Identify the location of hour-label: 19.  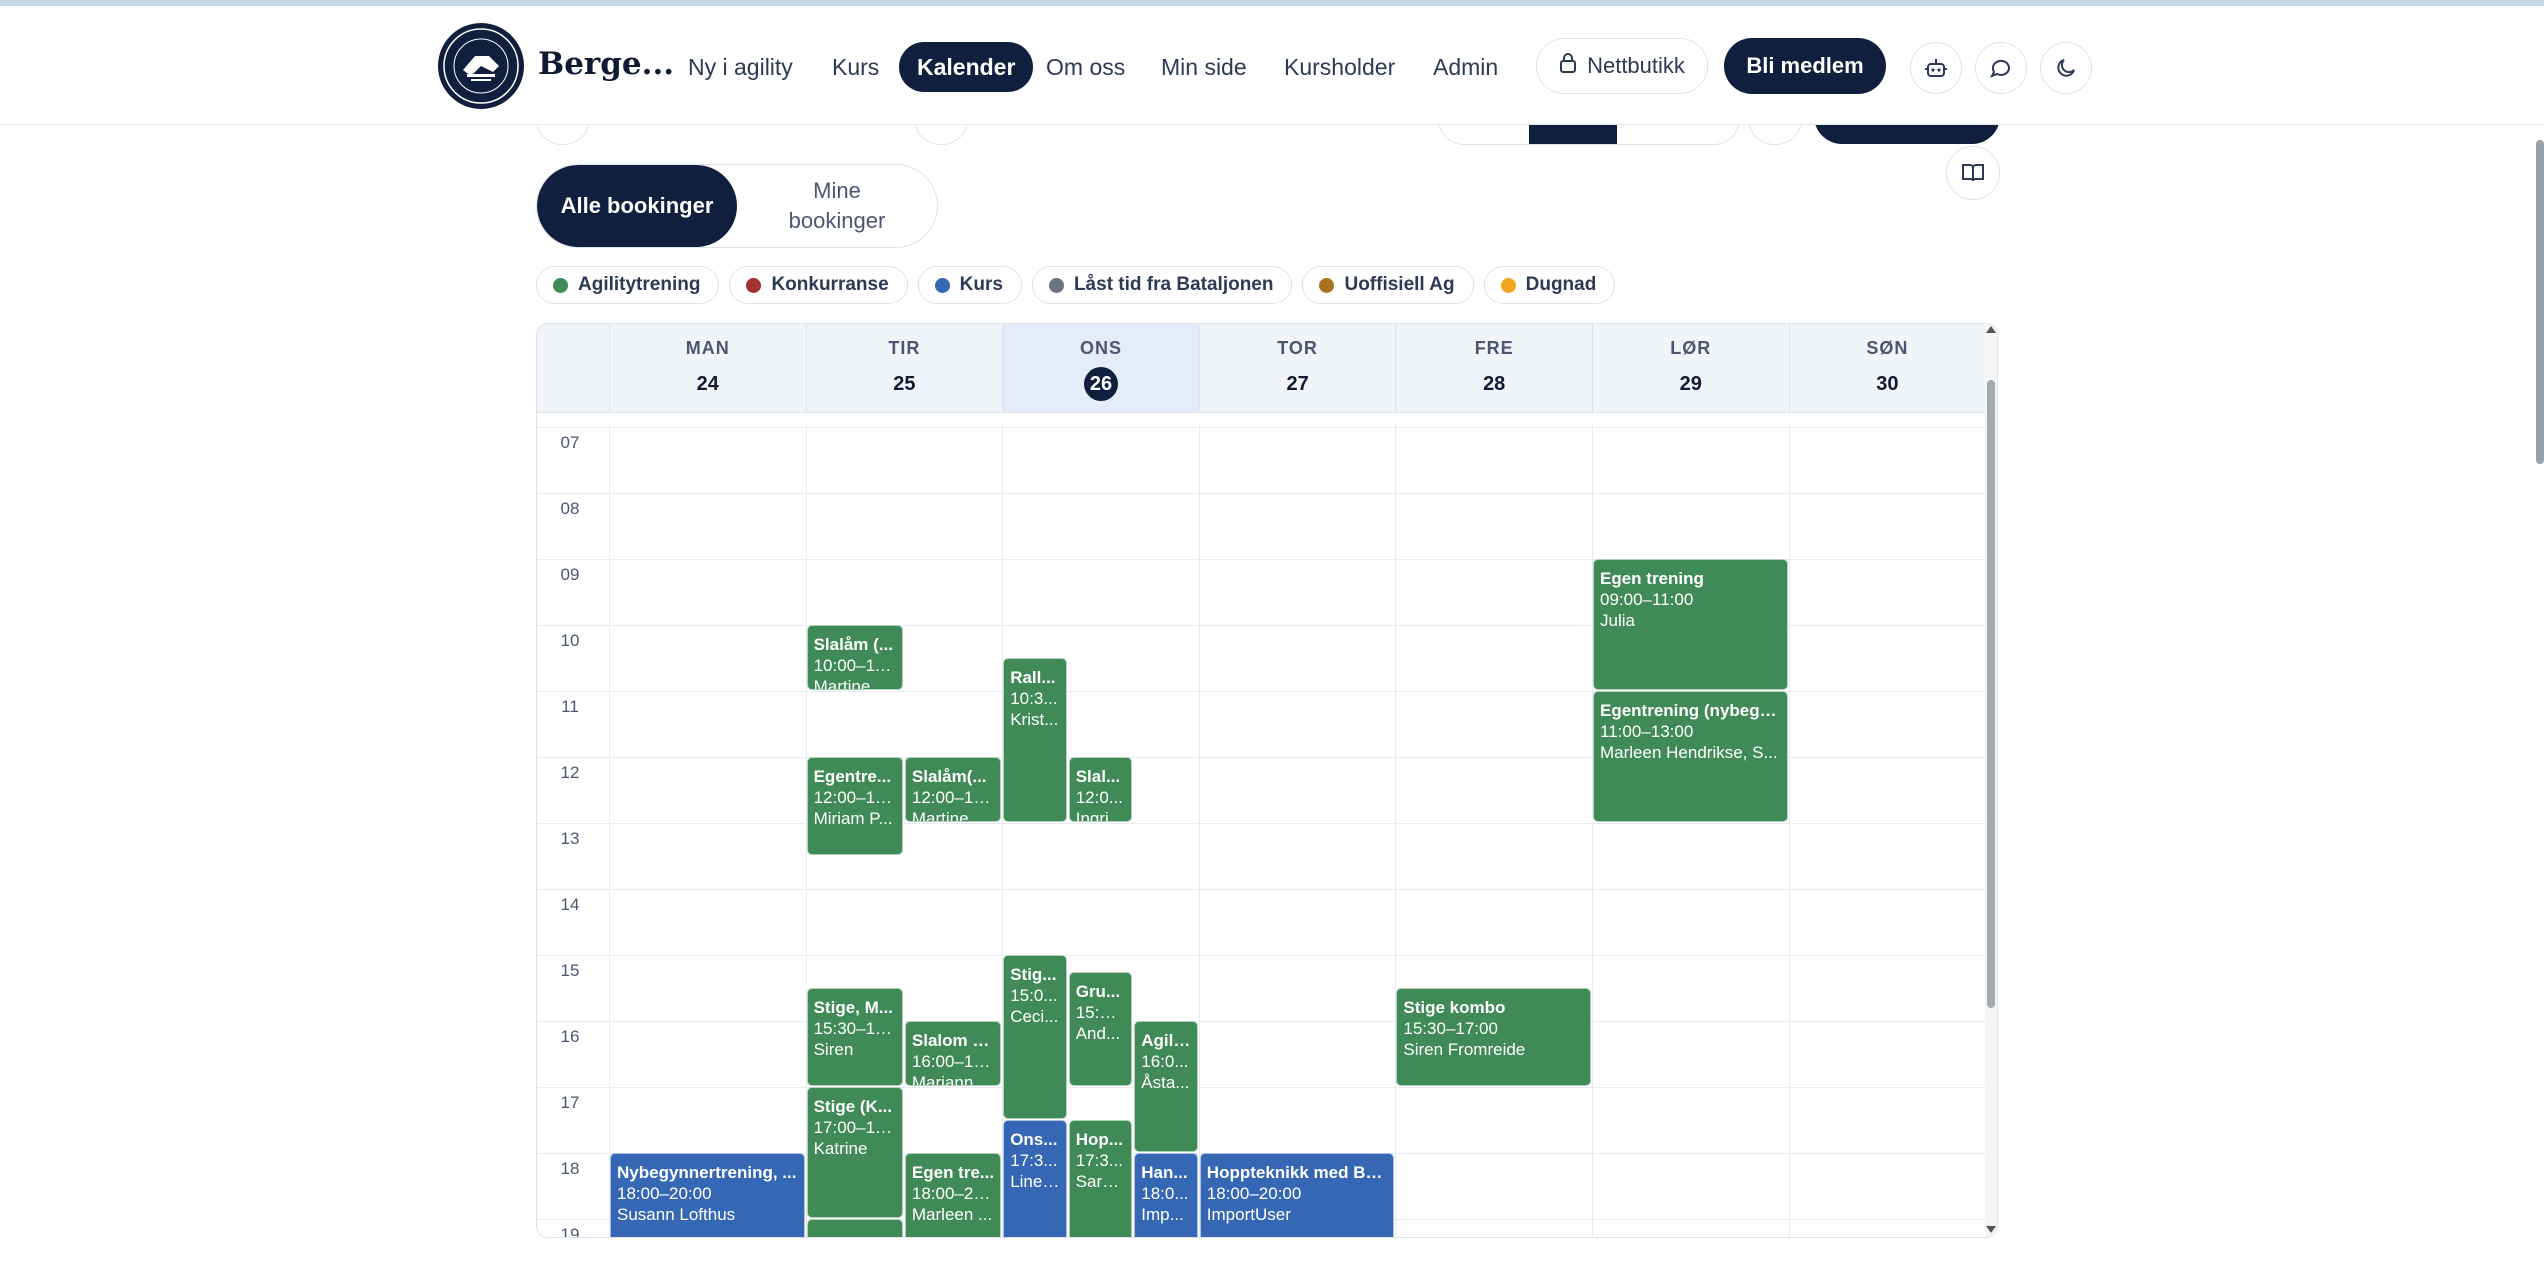
(570, 1231).